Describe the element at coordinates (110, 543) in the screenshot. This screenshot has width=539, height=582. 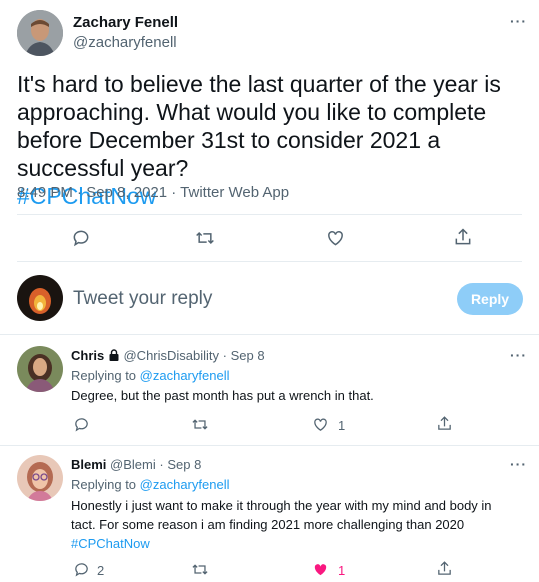
I see `reply-hashtag: #CPChatNow` at that location.